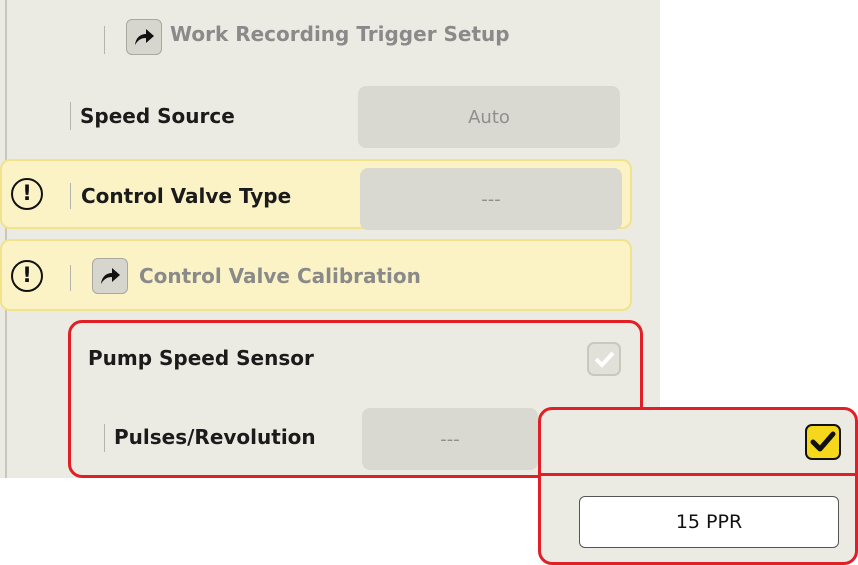  I want to click on control-valve-type-row: ! Control Valve Type ---, so click(316, 194).